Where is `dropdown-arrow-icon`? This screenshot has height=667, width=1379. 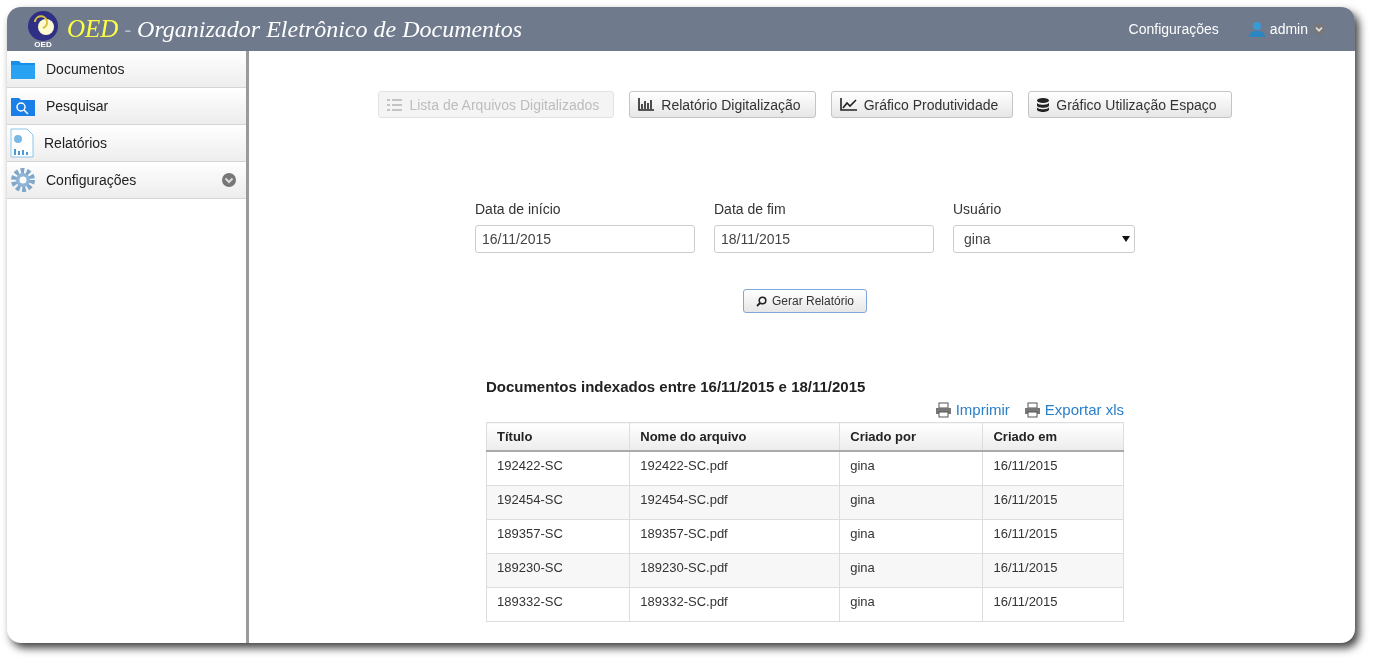
dropdown-arrow-icon is located at coordinates (1126, 239).